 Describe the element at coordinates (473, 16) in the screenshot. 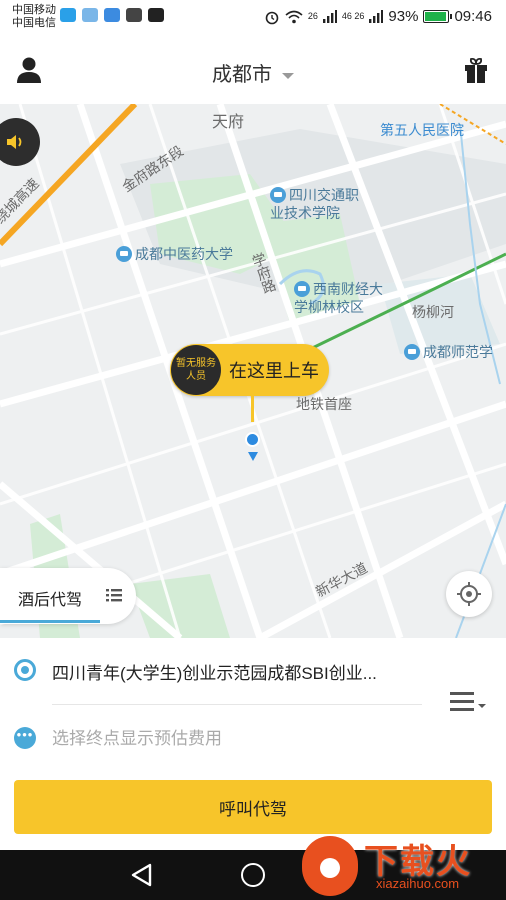

I see `clock: 09:46` at that location.